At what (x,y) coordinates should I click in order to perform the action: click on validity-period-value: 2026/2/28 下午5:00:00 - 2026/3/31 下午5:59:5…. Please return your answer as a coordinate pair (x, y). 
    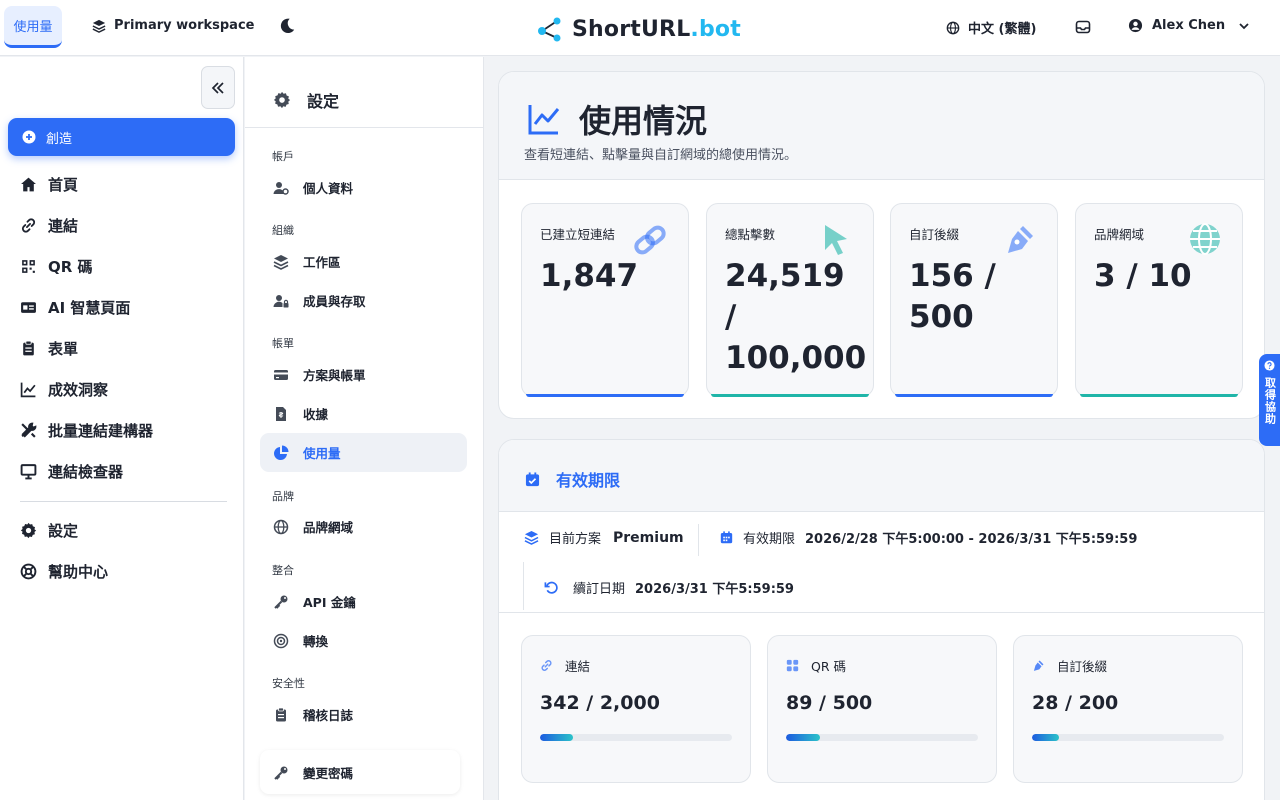
    Looking at the image, I should click on (971, 539).